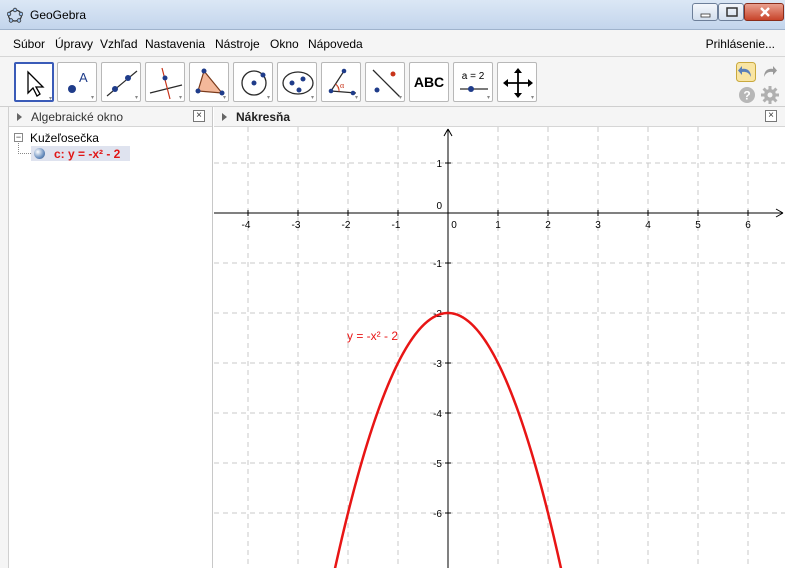 The width and height of the screenshot is (785, 568). I want to click on object-visibility-icon, so click(39, 153).